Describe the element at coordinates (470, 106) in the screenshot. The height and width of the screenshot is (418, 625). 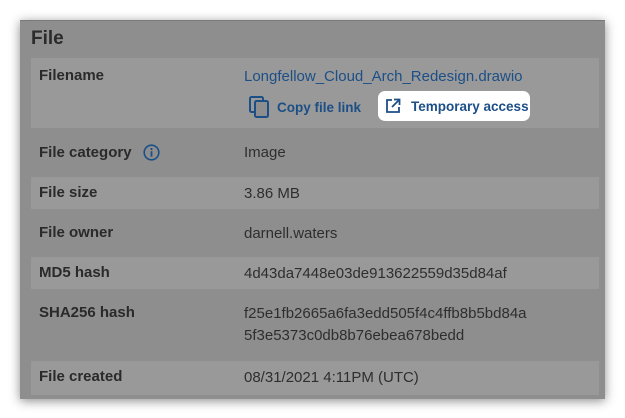
I see `temporary-access-label: Temporary access` at that location.